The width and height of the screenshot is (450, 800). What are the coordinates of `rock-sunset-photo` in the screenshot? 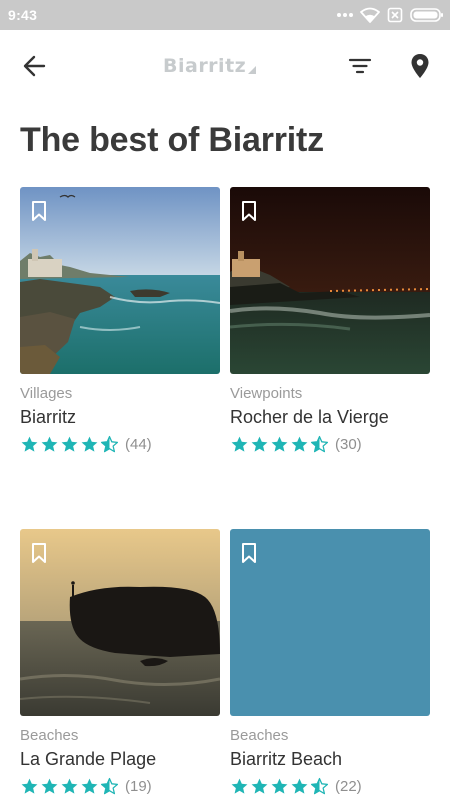 It's located at (120, 622).